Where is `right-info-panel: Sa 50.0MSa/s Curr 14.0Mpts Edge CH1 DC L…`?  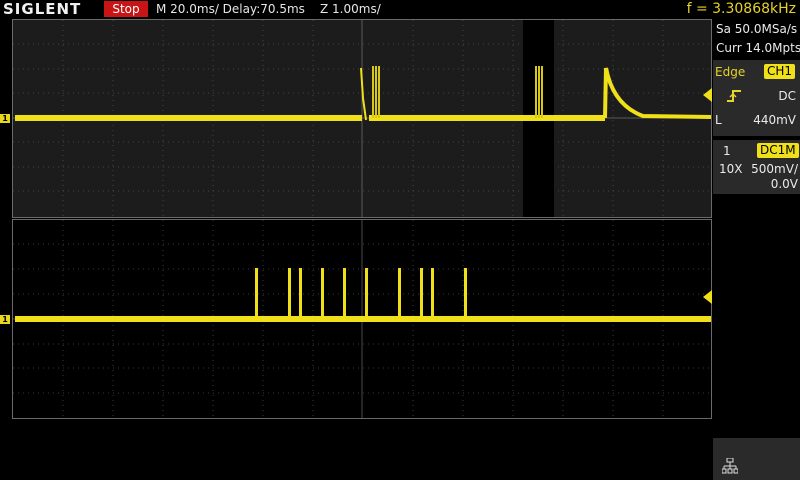
right-info-panel: Sa 50.0MSa/s Curr 14.0Mpts Edge CH1 DC L… is located at coordinates (756, 249).